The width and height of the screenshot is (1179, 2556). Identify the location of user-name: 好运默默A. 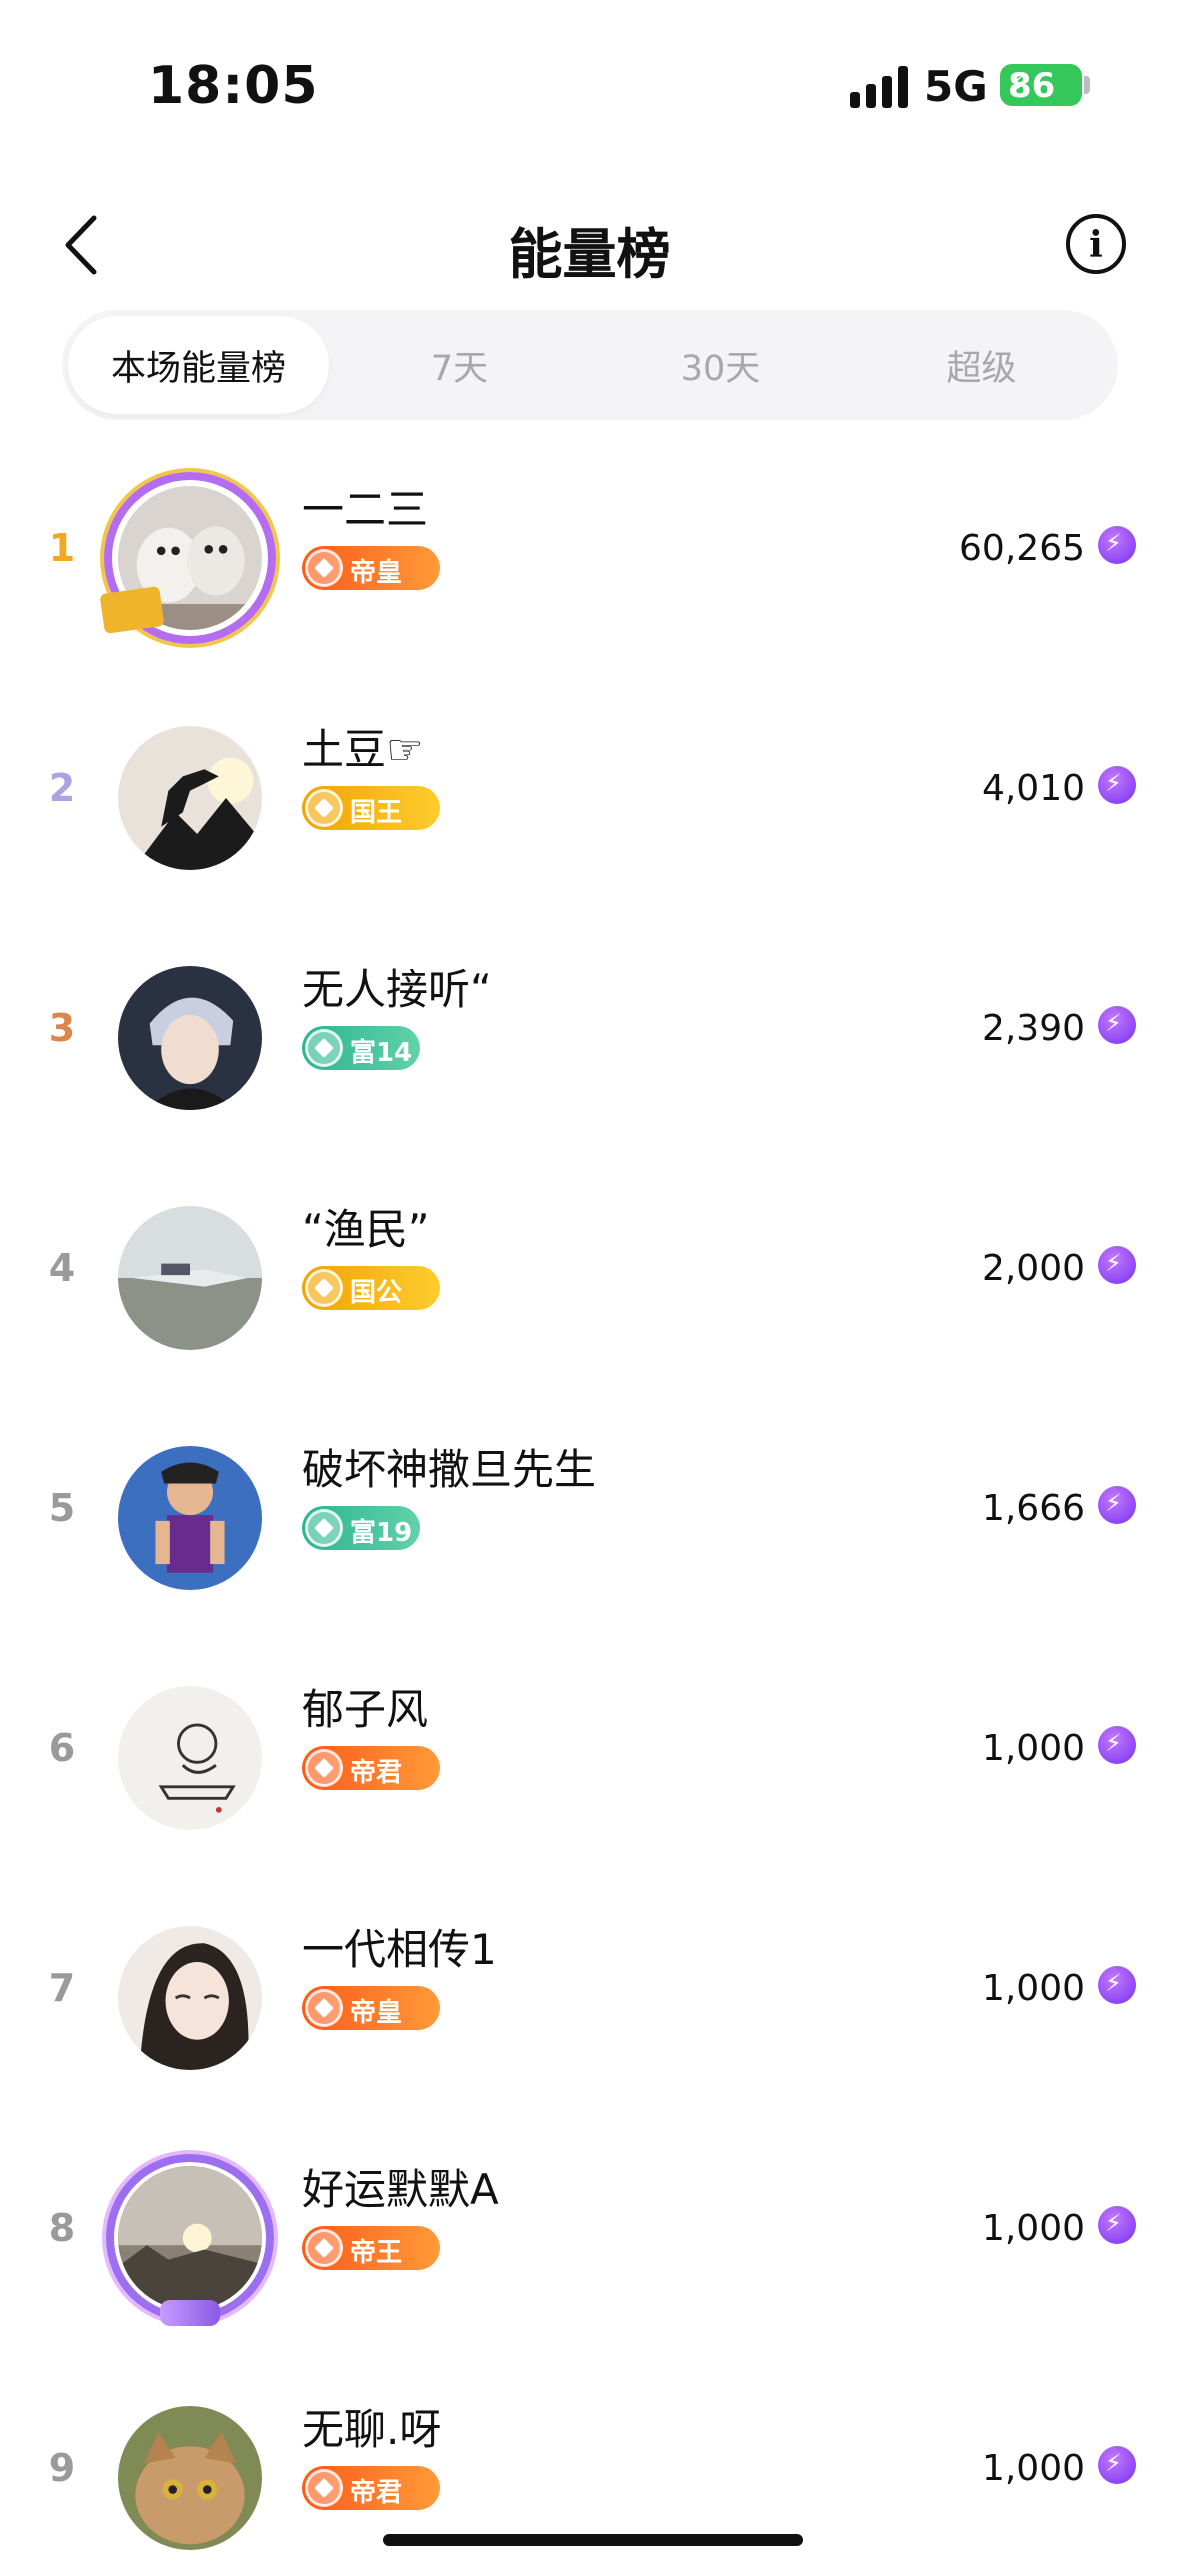
(400, 2189).